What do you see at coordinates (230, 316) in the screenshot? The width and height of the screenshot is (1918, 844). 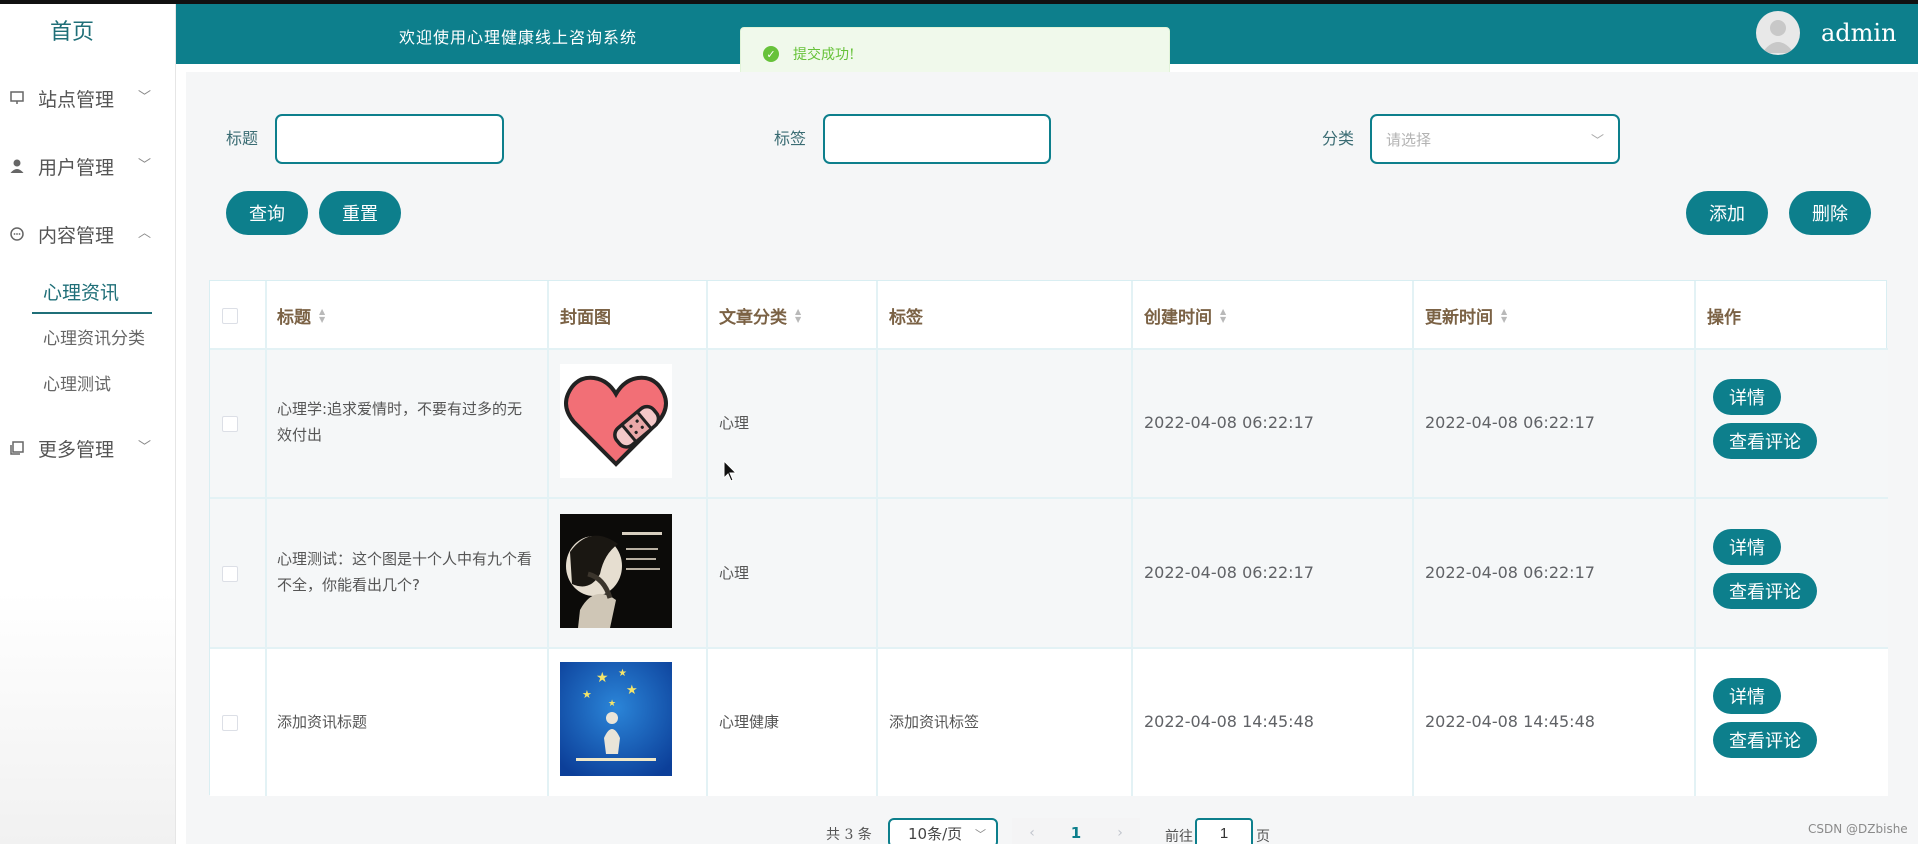 I see `select-all-checkbox` at bounding box center [230, 316].